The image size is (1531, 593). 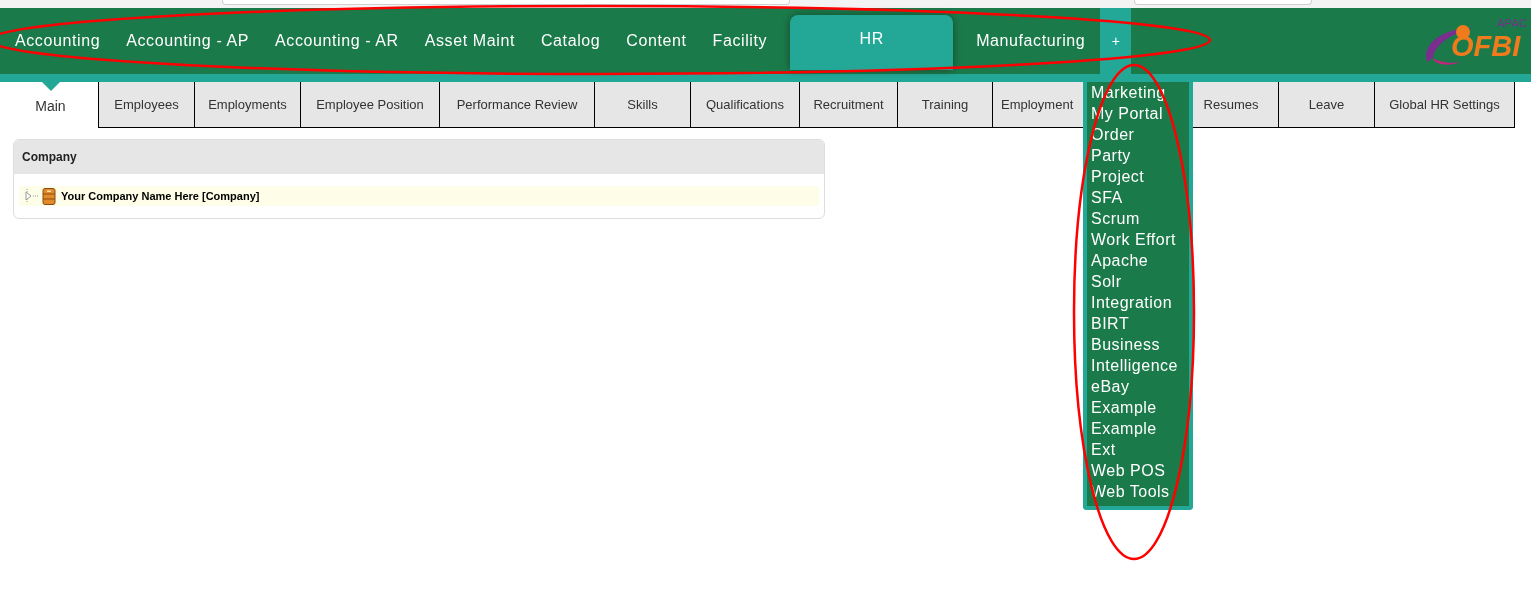 I want to click on panel-title: Company, so click(x=49, y=157).